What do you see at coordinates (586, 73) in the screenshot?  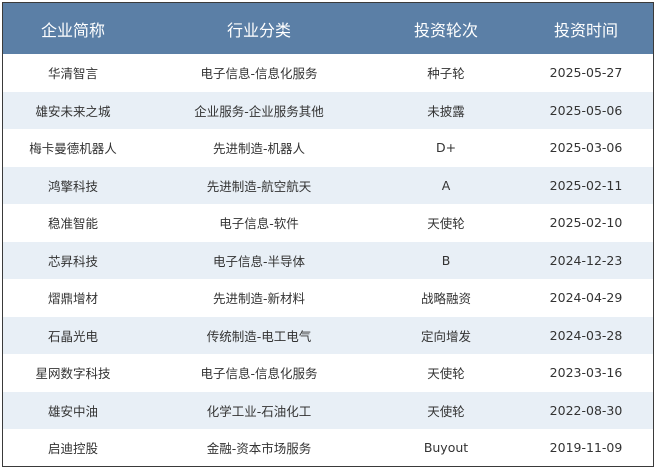 I see `cell-date: 2025-05-27` at bounding box center [586, 73].